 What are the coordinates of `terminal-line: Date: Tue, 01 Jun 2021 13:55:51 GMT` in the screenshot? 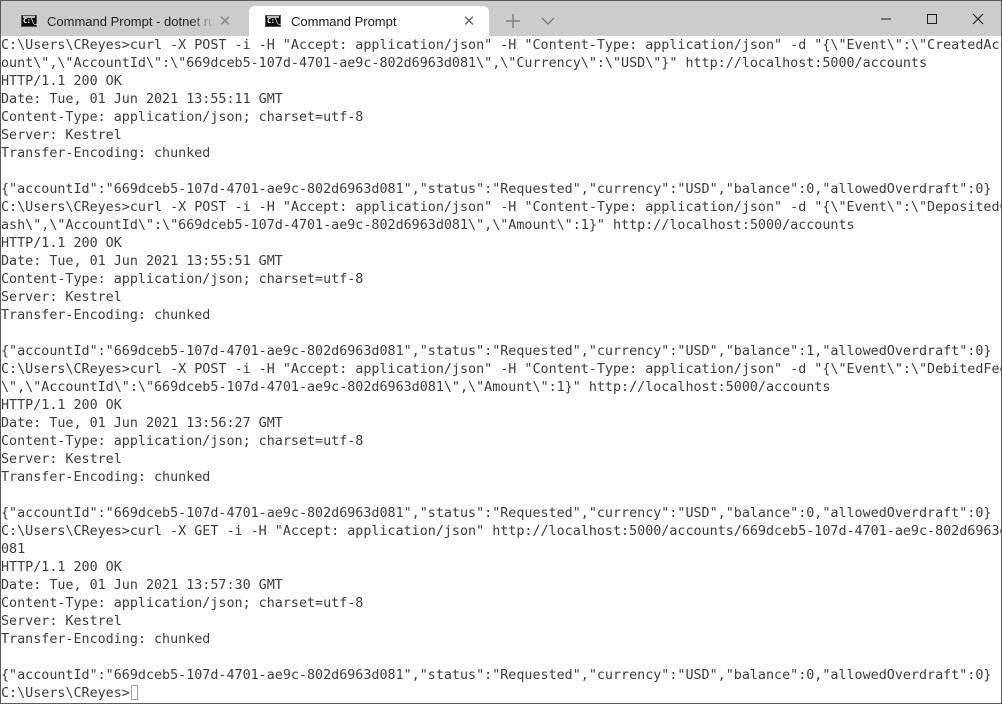 It's located at (142, 261).